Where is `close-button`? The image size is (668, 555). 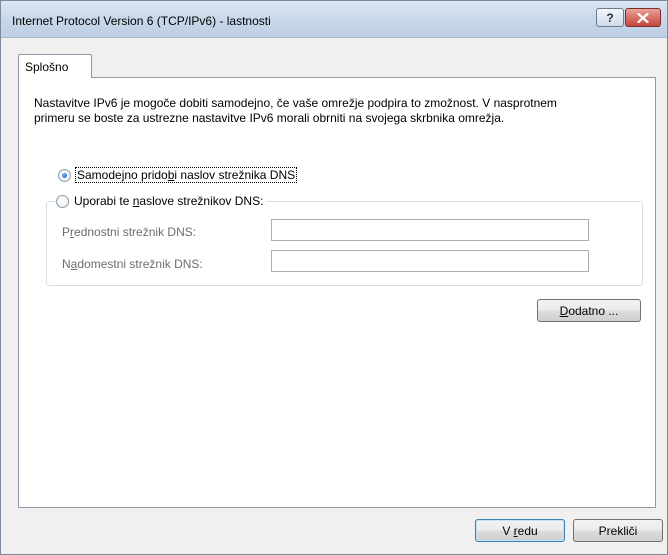 close-button is located at coordinates (643, 17).